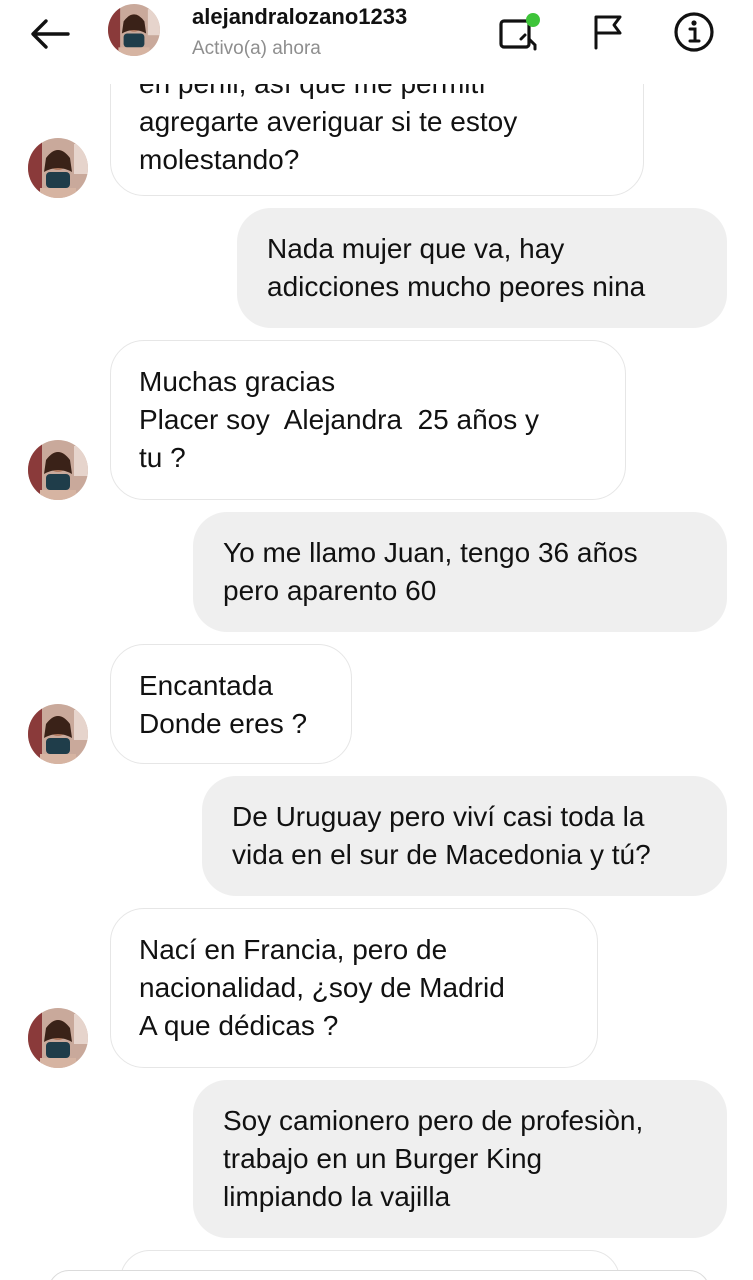 This screenshot has height=1280, width=753. Describe the element at coordinates (299, 17) in the screenshot. I see `chat-username: alejandralozano1233` at that location.